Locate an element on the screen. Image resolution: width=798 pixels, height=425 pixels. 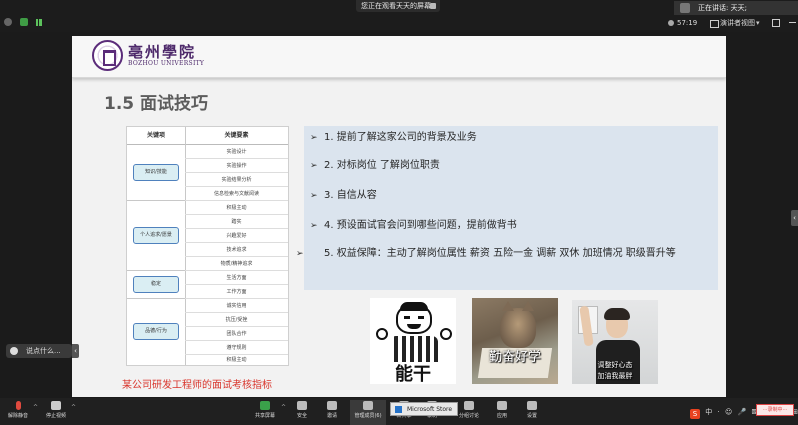
viewing-banner: 您正在观看天天的屏幕 is located at coordinates (398, 6).